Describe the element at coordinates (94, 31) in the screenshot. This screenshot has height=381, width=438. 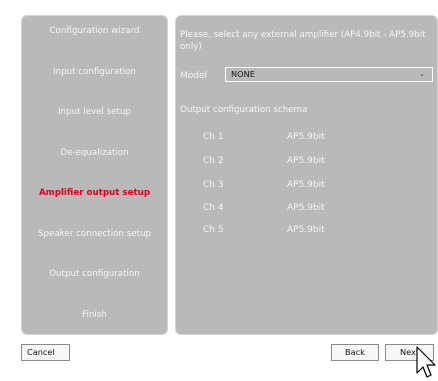
I see `step-configuration-wizard: Configuration wizard` at that location.